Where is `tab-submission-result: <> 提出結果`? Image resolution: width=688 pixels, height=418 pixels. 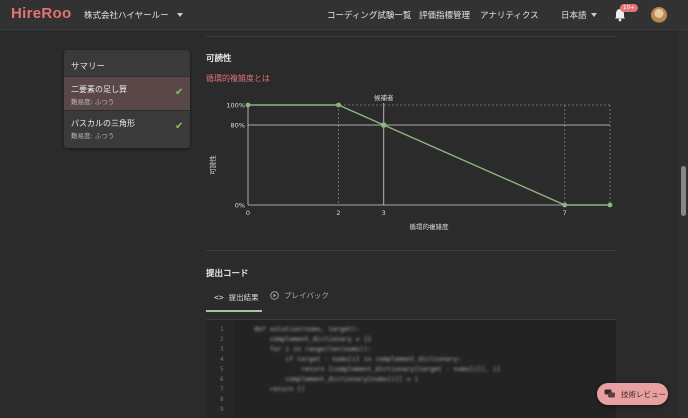
tab-submission-result: <> 提出結果 is located at coordinates (236, 297).